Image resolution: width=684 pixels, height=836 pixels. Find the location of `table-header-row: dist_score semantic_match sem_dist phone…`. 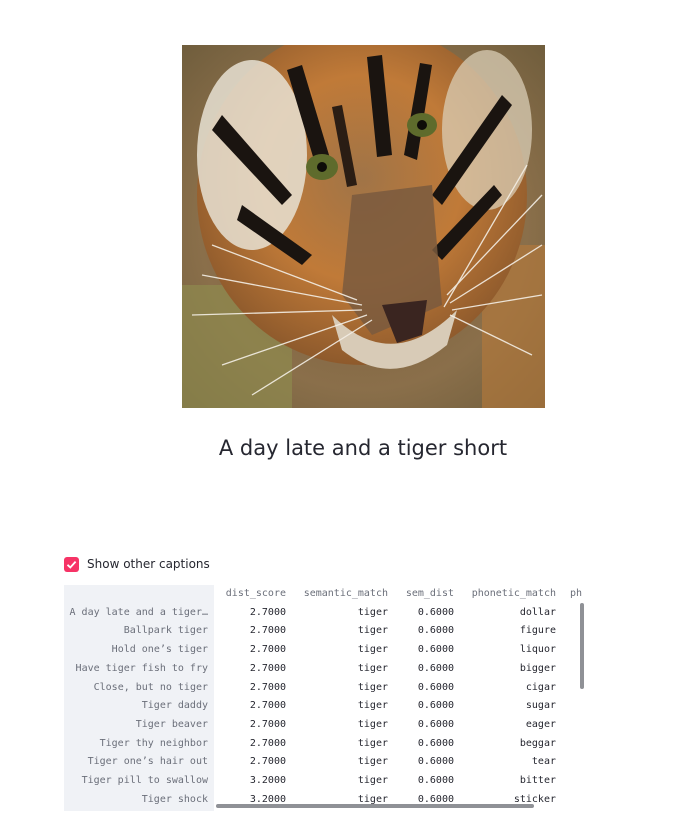

table-header-row: dist_score semantic_match sem_dist phone… is located at coordinates (324, 594).